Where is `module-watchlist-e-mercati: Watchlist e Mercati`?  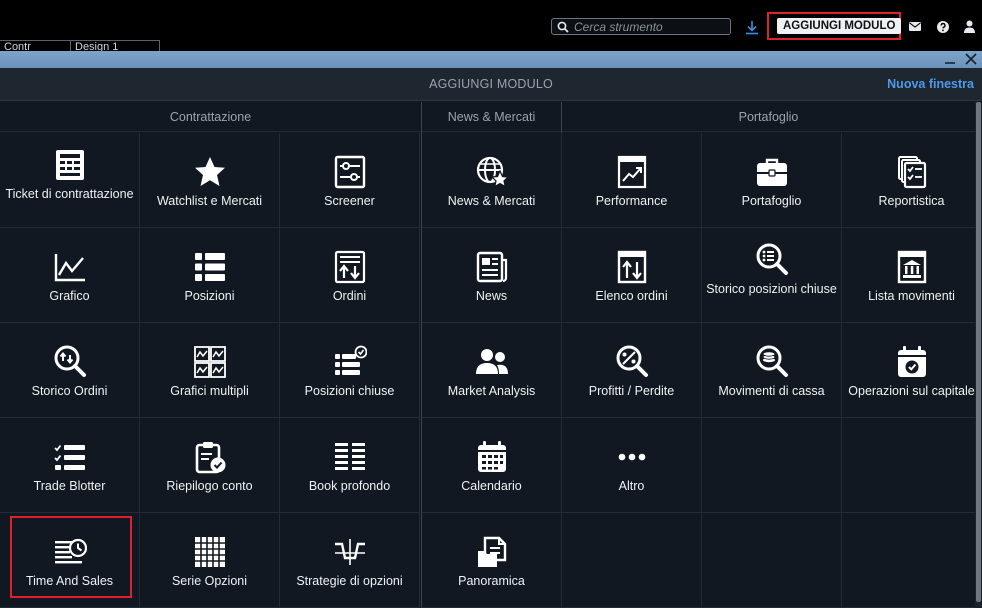
module-watchlist-e-mercati: Watchlist e Mercati is located at coordinates (210, 180).